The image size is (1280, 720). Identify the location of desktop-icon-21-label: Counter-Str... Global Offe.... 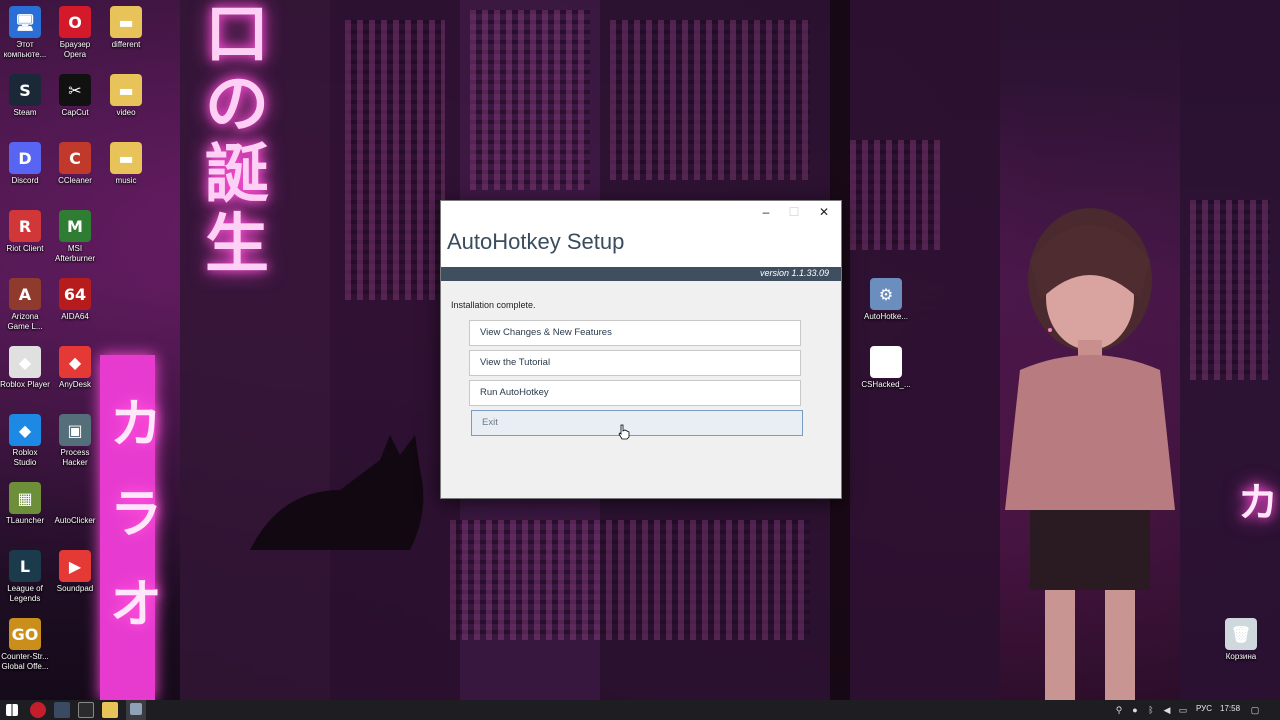
(25, 661).